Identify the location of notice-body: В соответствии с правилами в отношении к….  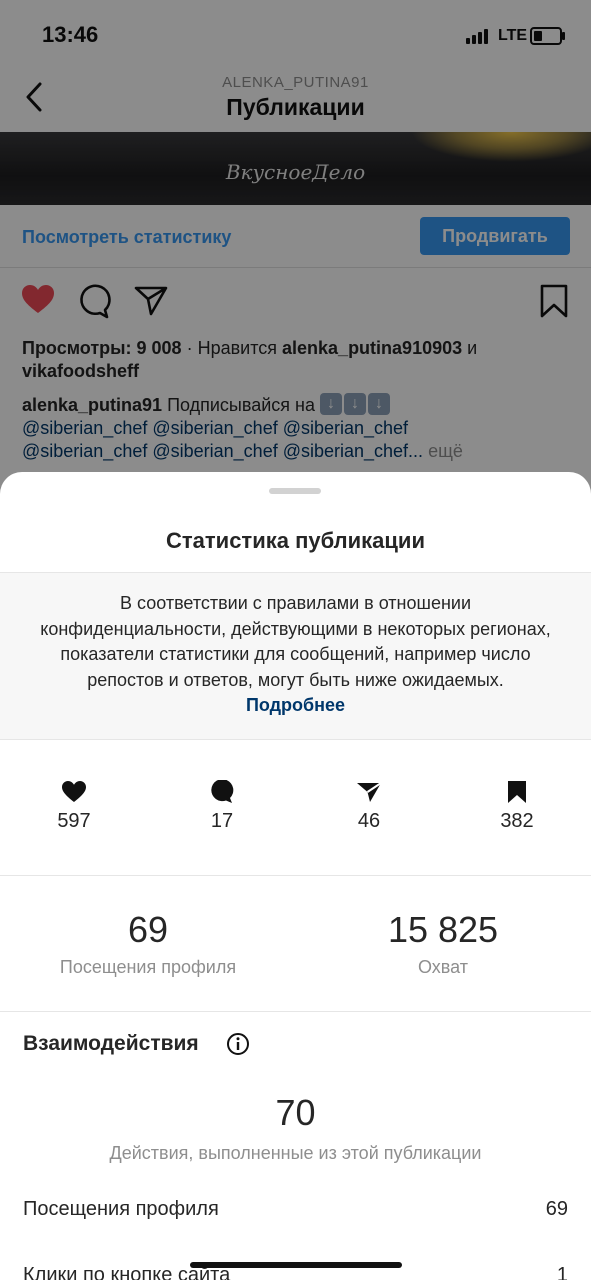
(295, 641).